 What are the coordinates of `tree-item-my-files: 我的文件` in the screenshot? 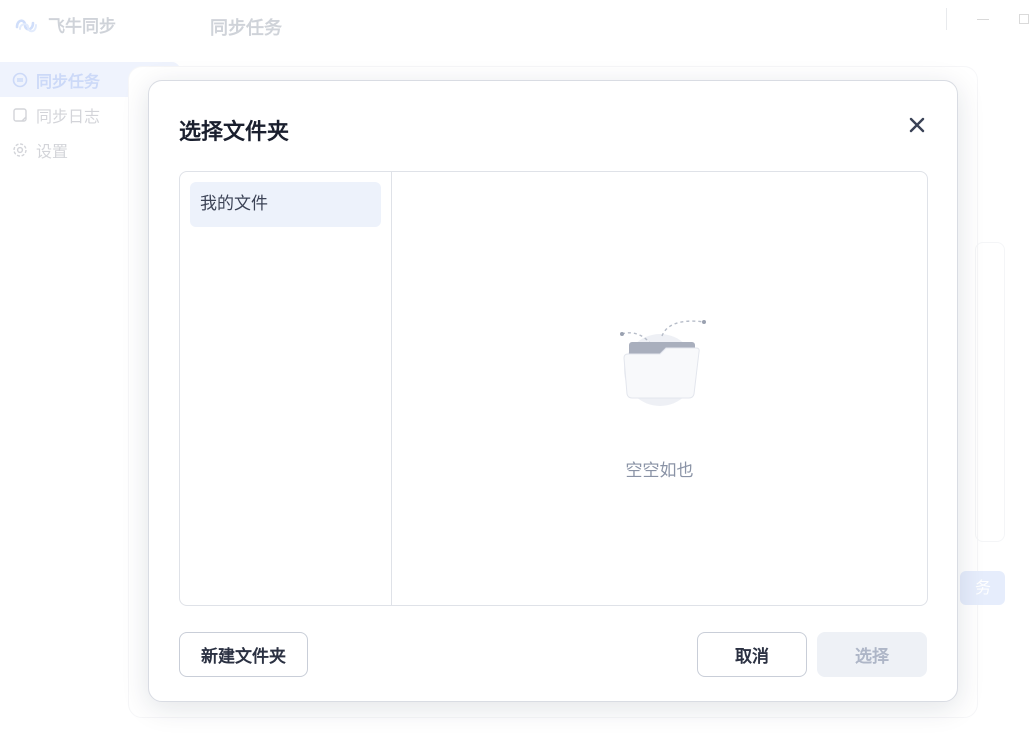 It's located at (285, 204).